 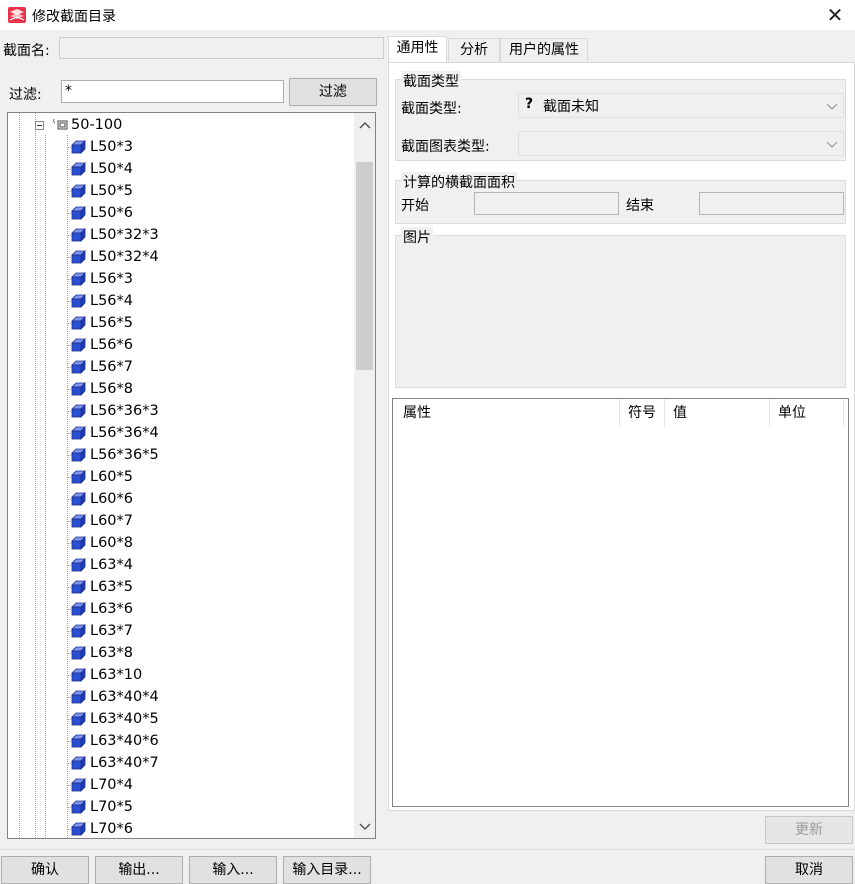 What do you see at coordinates (39, 125) in the screenshot?
I see `collapse-minus-icon` at bounding box center [39, 125].